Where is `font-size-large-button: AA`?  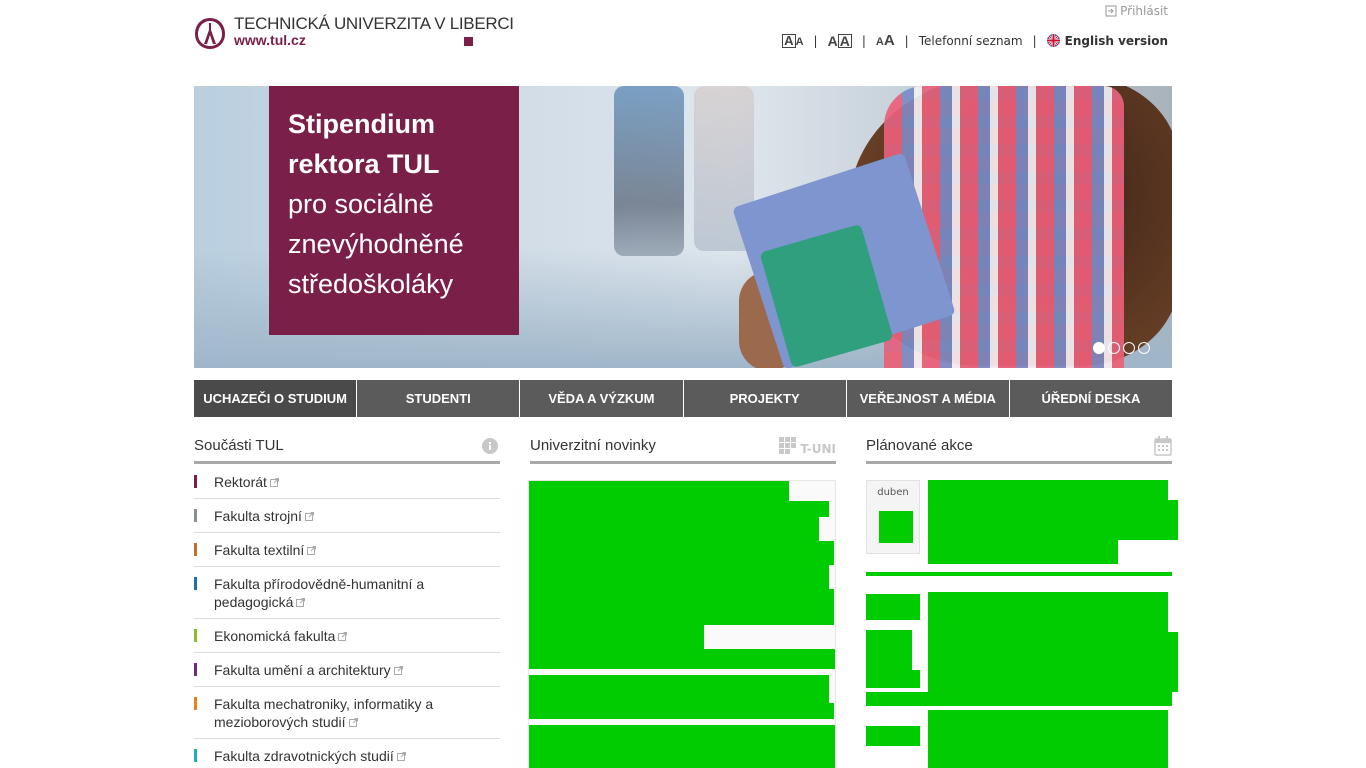
font-size-large-button: AA is located at coordinates (885, 40).